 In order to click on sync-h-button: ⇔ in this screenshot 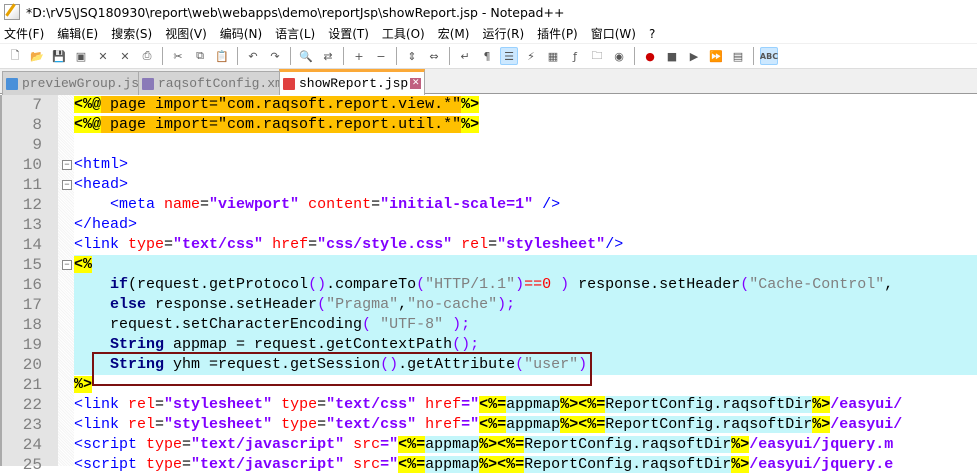, I will do `click(434, 56)`.